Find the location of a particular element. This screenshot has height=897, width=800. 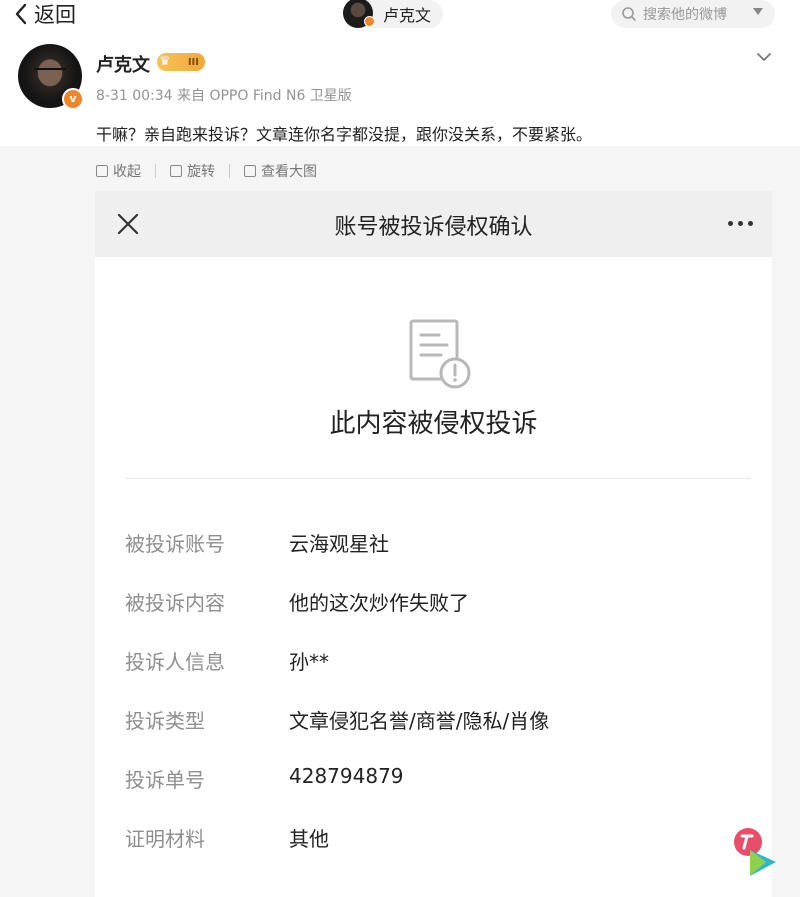

view-large-button: 查看大图 is located at coordinates (280, 171).